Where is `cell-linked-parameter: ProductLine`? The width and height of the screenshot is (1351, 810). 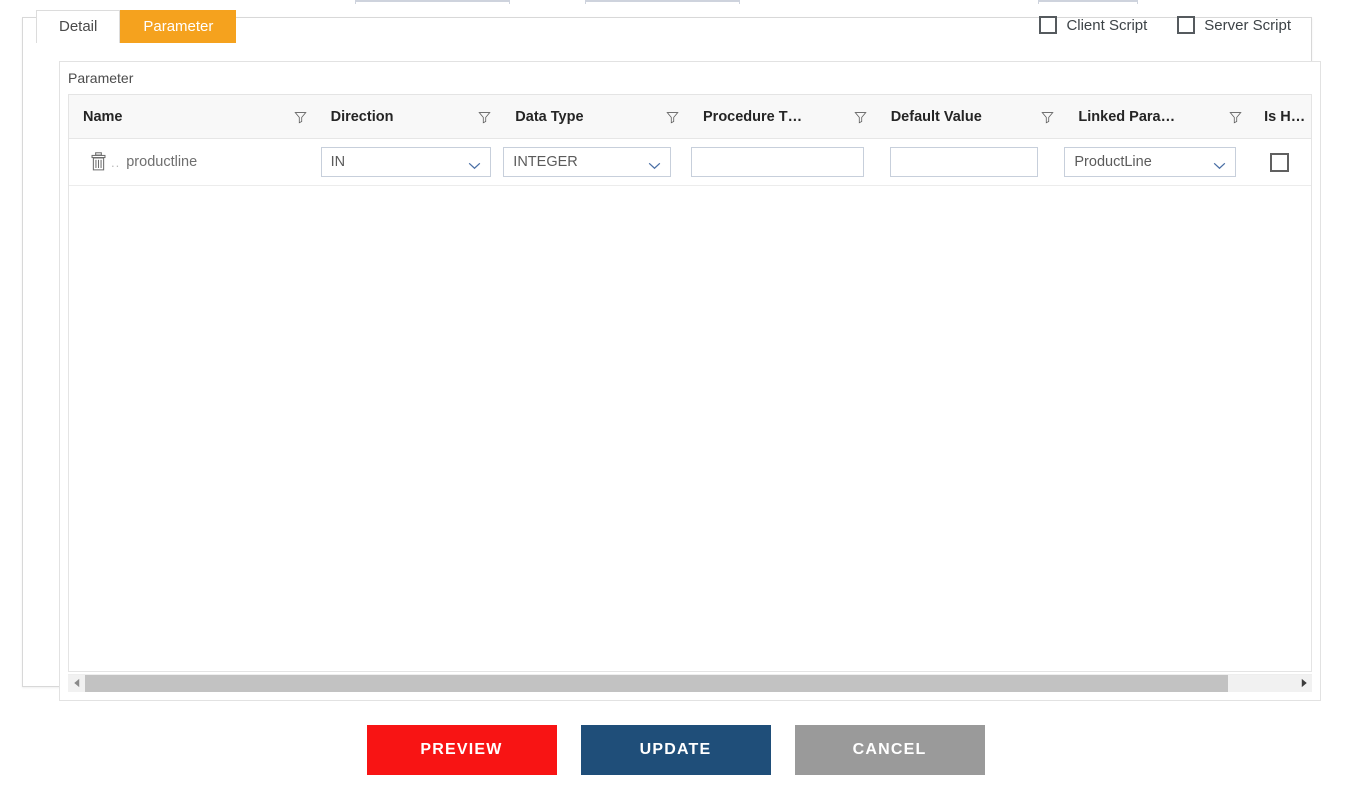 cell-linked-parameter: ProductLine is located at coordinates (1158, 162).